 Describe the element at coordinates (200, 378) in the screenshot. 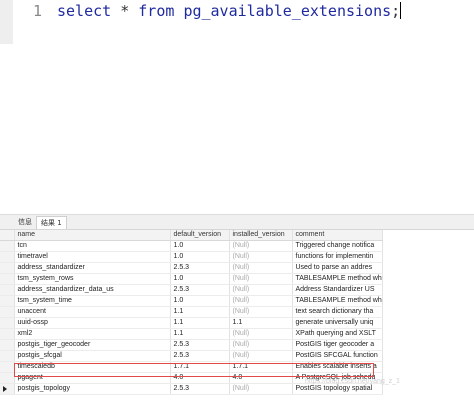

I see `cell-default-version: 4.0` at that location.